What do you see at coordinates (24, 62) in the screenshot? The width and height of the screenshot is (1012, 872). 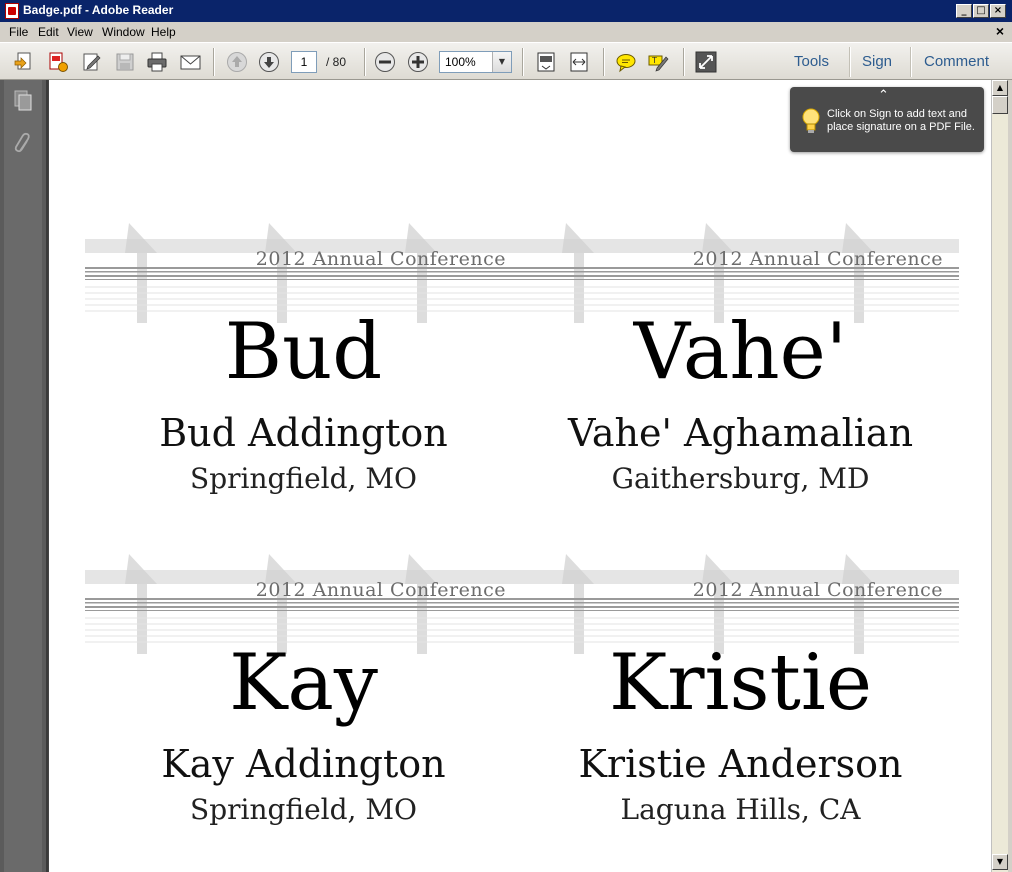 I see `open-file-icon` at bounding box center [24, 62].